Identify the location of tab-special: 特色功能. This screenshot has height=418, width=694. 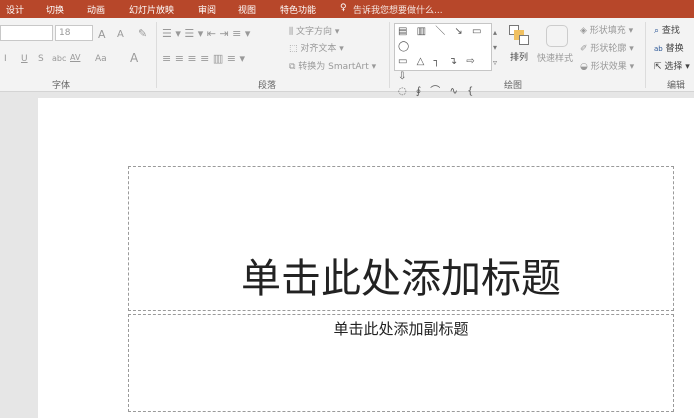
(298, 9).